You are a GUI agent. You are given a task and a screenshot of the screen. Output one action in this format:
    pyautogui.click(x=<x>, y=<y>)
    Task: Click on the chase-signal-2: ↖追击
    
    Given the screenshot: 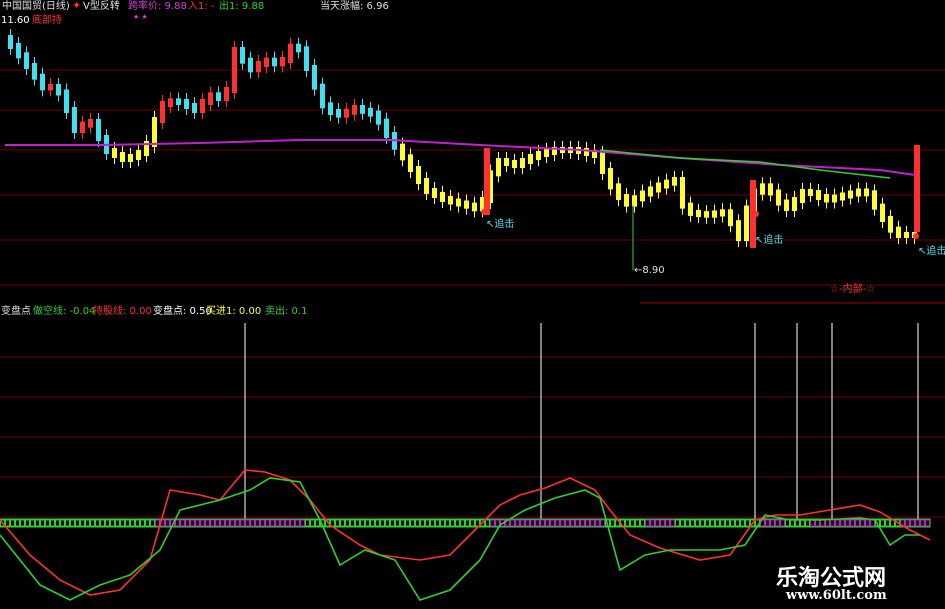 What is the action you would take?
    pyautogui.click(x=769, y=240)
    